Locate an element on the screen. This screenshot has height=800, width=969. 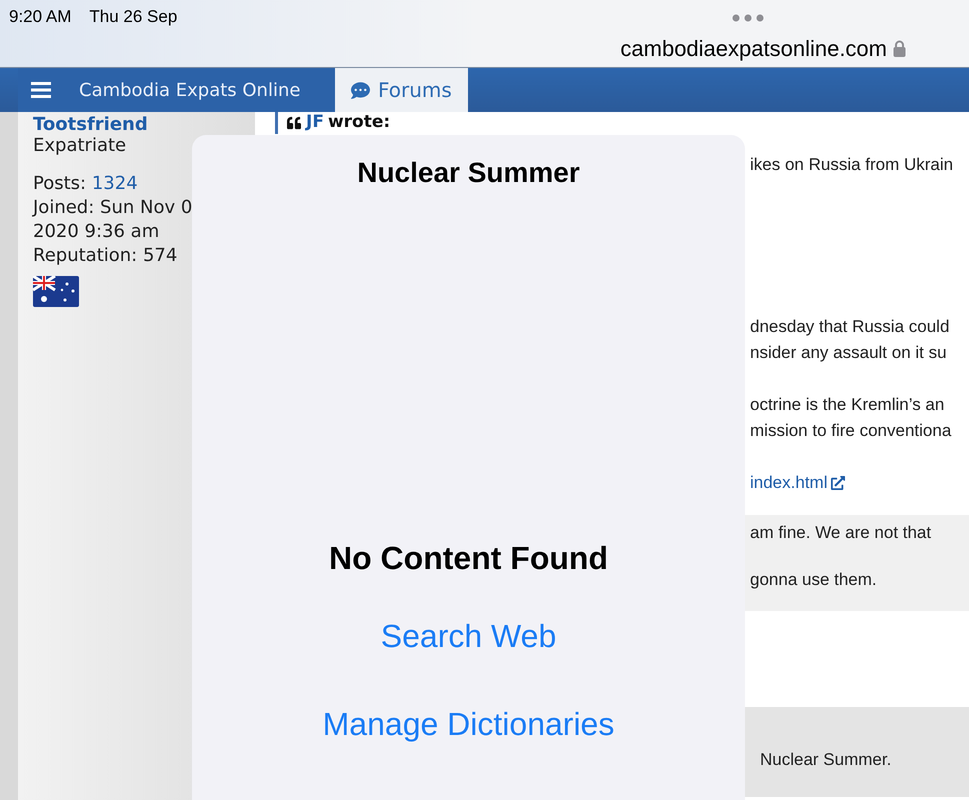
quote-author: JF is located at coordinates (315, 123).